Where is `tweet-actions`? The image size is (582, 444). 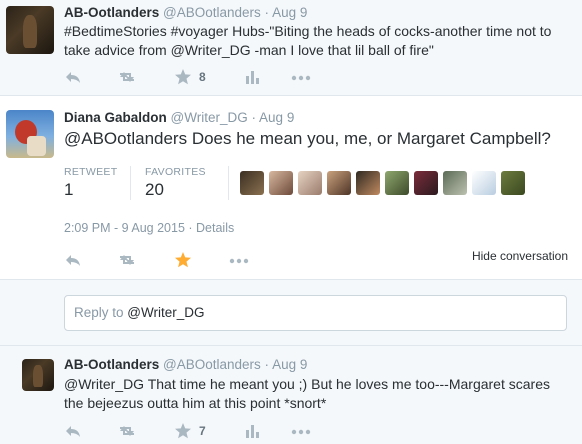 tweet-actions is located at coordinates (194, 260).